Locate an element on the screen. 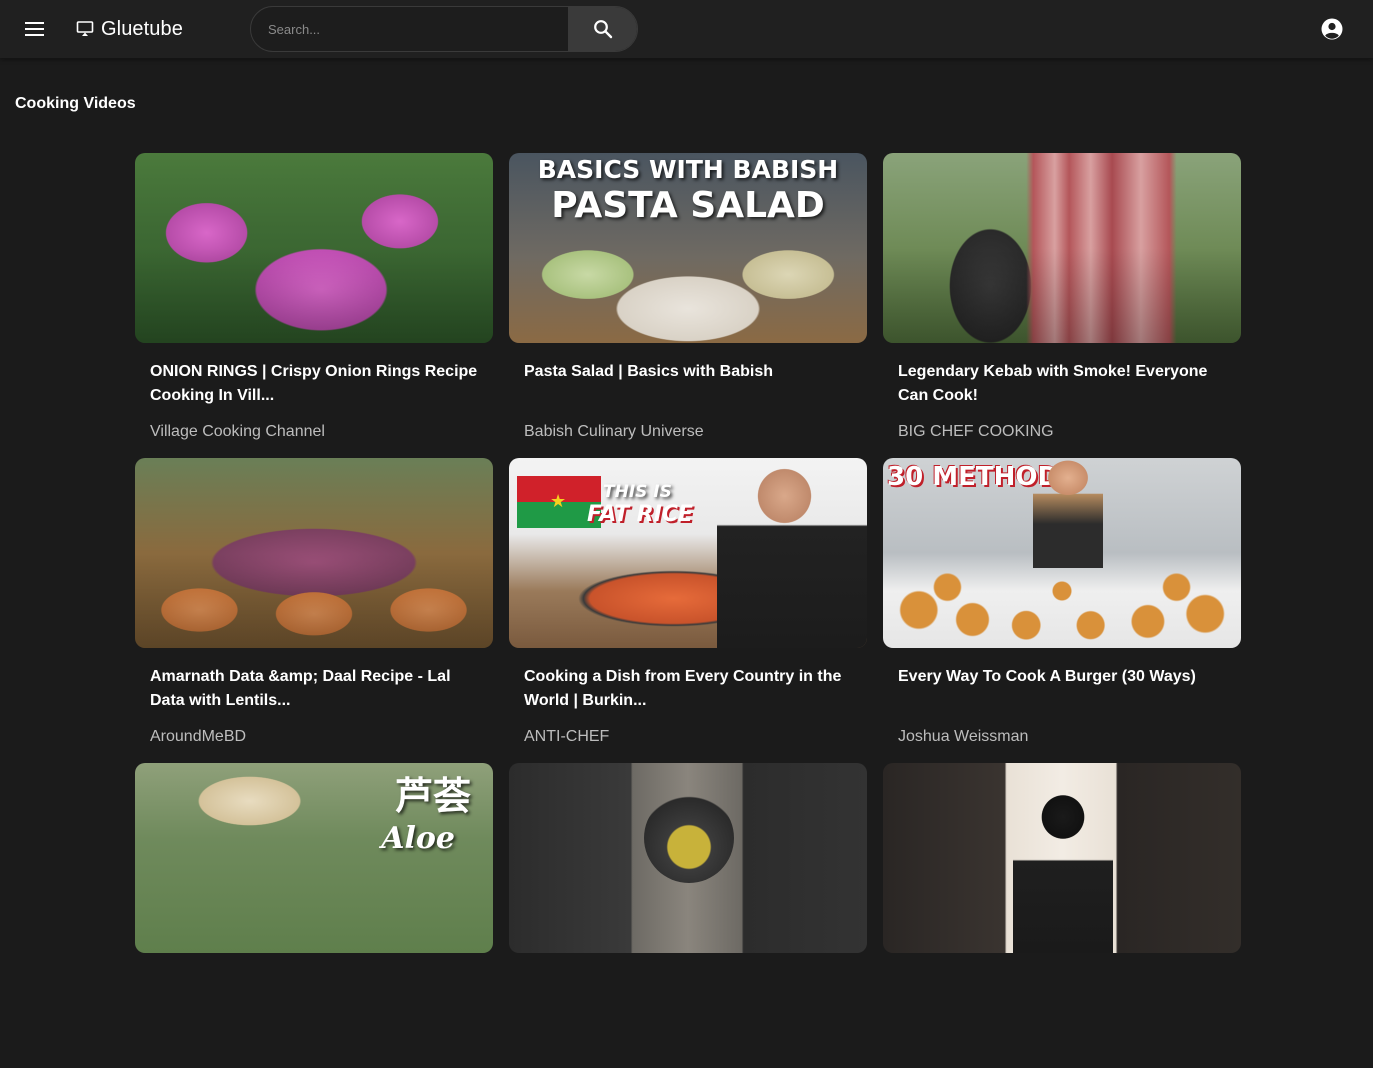  brand-logo: Gluetube is located at coordinates (129, 29).